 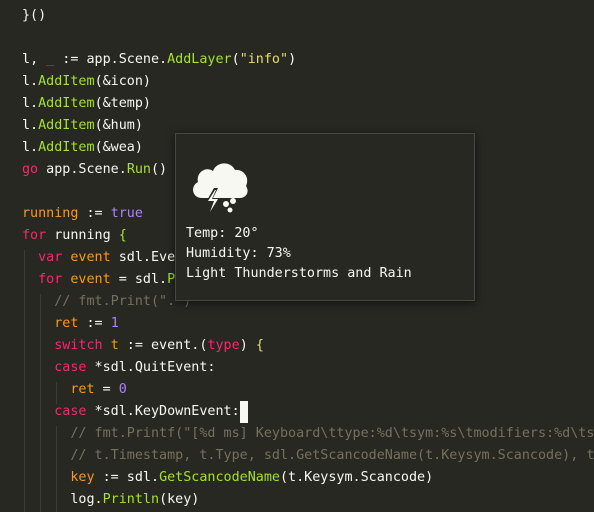 I want to click on code-line: l.AddItem(&wea), so click(x=82, y=148).